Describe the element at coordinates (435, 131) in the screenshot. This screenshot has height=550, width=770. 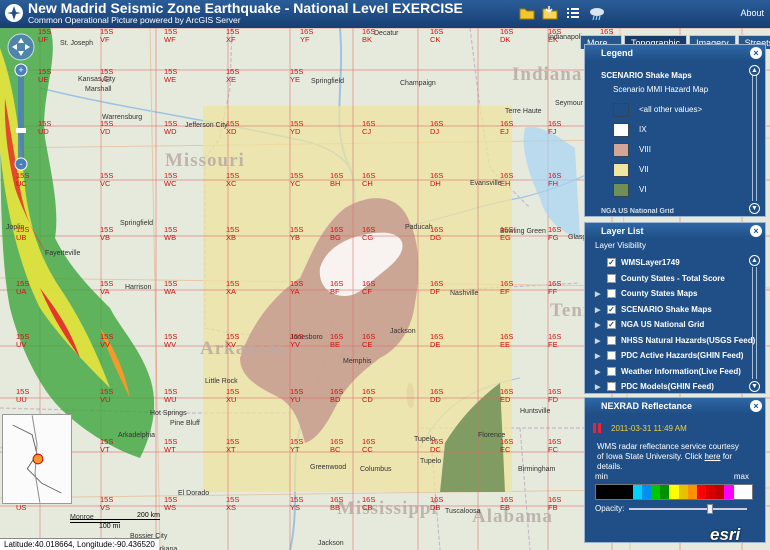
I see `grid-square: DJ` at that location.